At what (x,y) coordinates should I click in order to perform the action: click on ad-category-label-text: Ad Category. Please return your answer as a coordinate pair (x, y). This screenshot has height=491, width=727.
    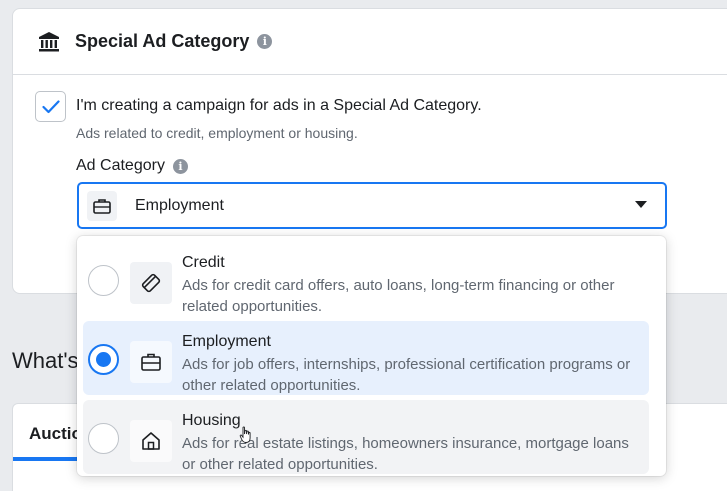
    Looking at the image, I should click on (120, 165).